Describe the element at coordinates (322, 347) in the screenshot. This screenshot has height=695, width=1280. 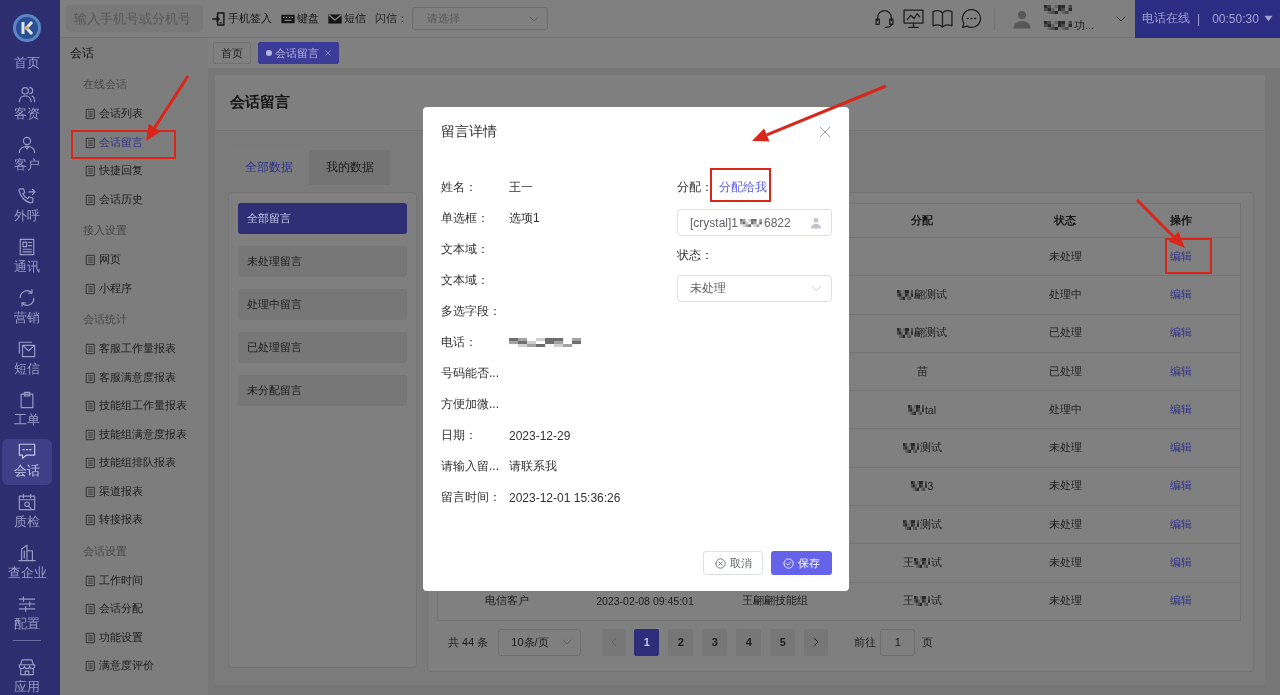
I see `filter-item: 已处理留言` at that location.